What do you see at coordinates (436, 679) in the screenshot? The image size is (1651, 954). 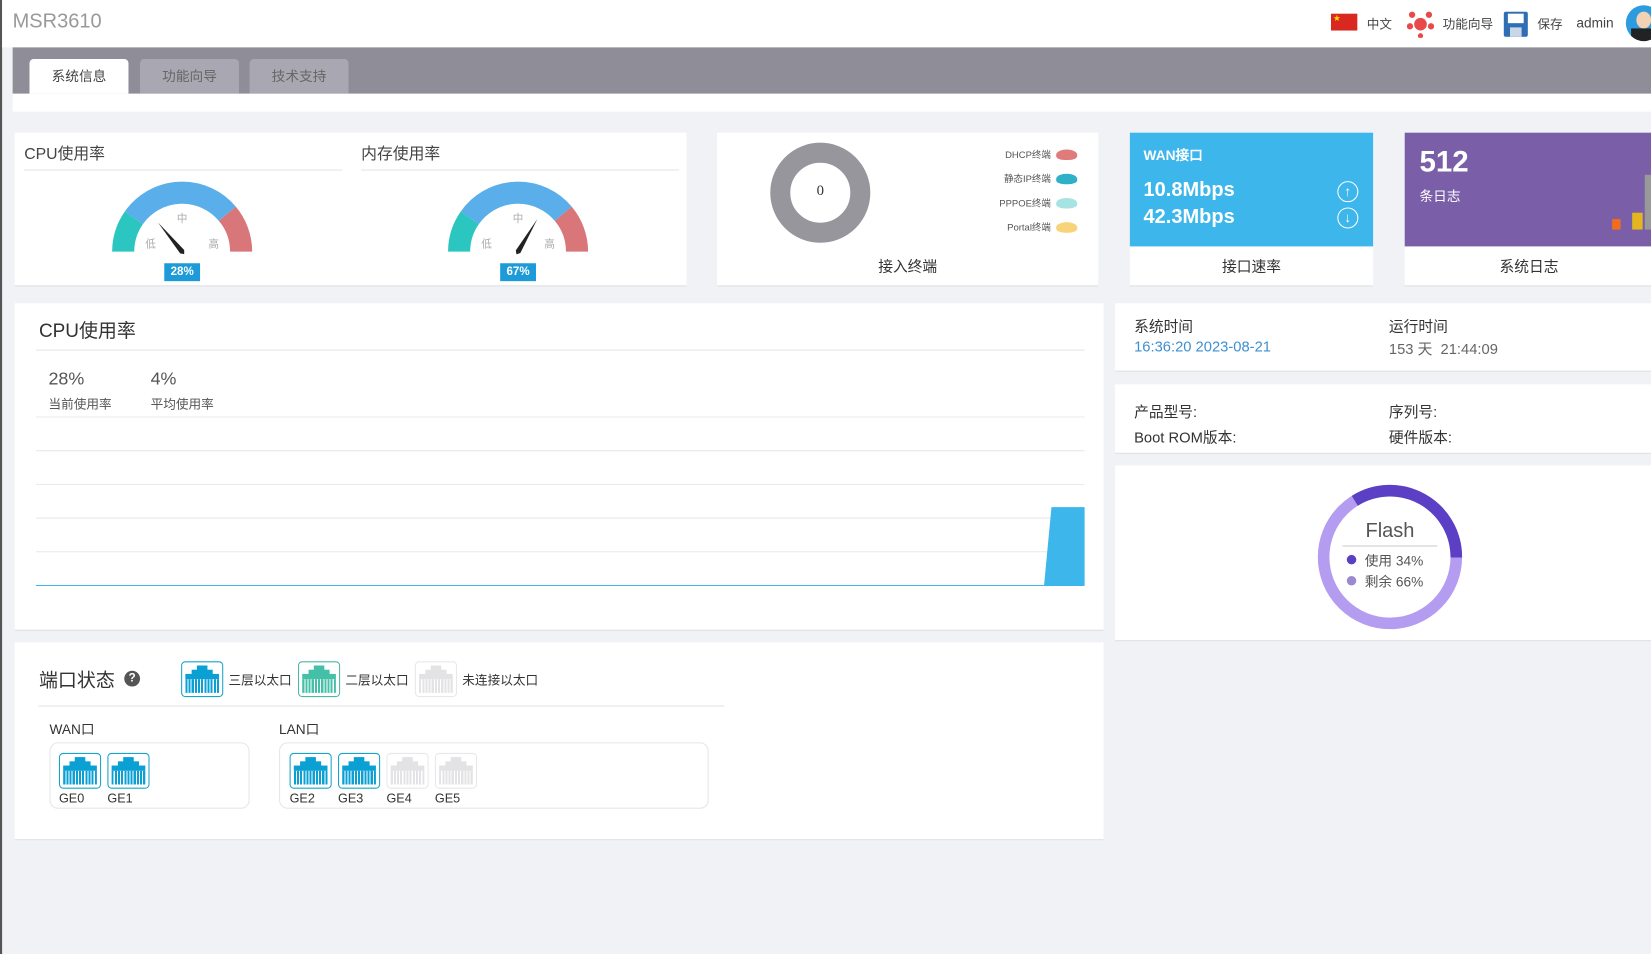 I see `port-legend-down-icon` at bounding box center [436, 679].